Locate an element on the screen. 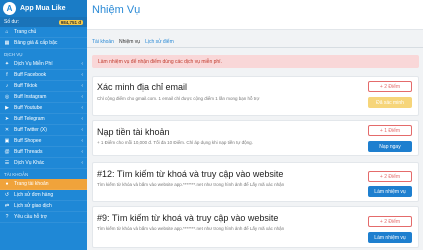 The width and height of the screenshot is (423, 250). sidebar-item-label: Lịch sử đơn hàng is located at coordinates (34, 195).